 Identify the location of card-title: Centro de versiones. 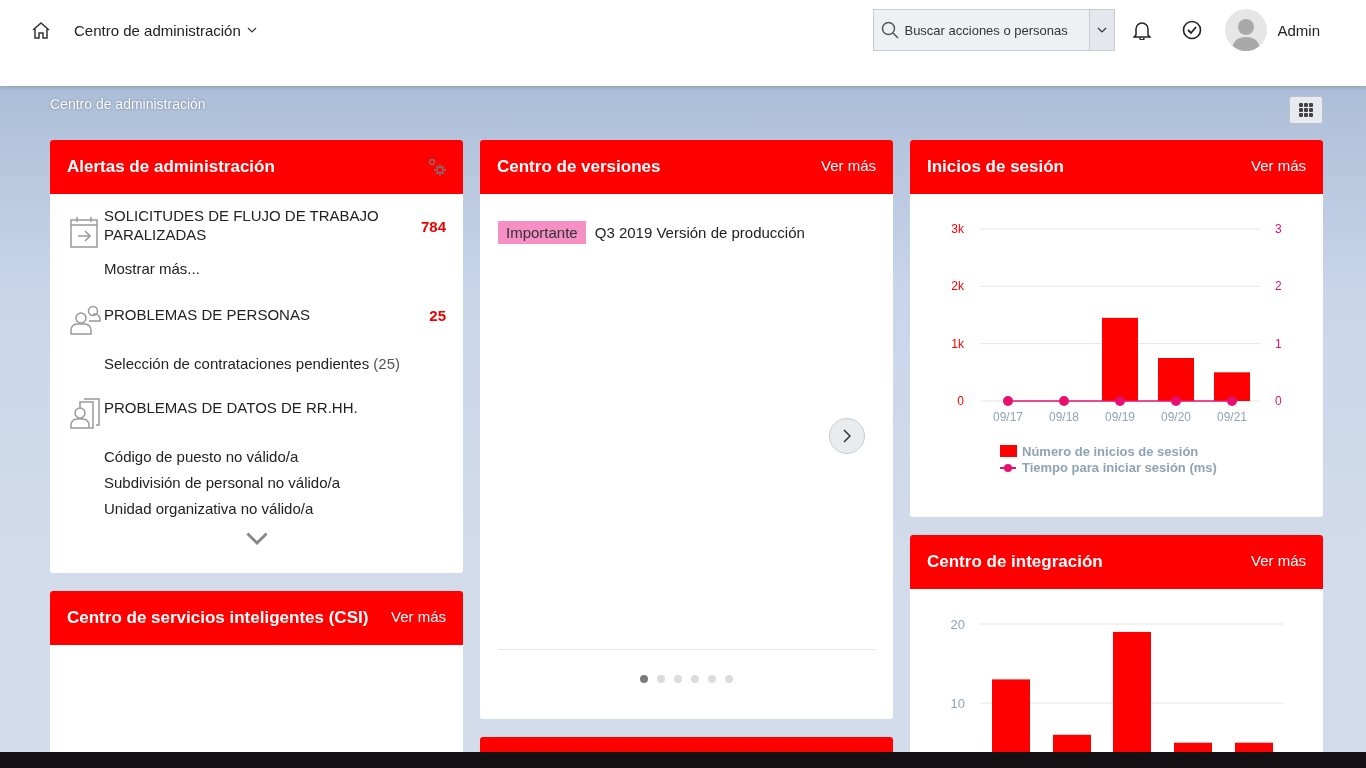
(579, 167).